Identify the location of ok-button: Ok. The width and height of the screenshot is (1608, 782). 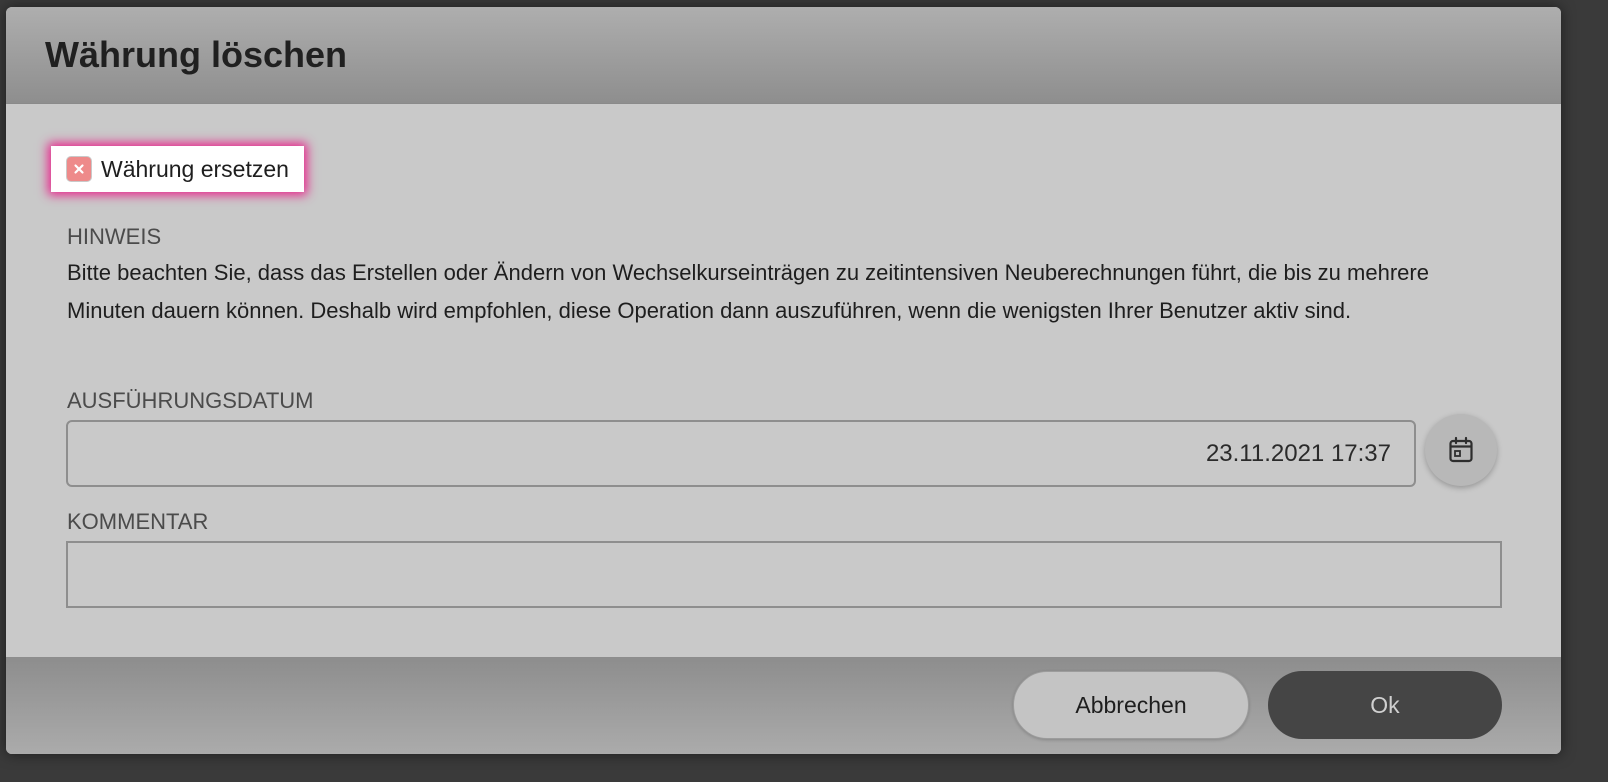
(1385, 705).